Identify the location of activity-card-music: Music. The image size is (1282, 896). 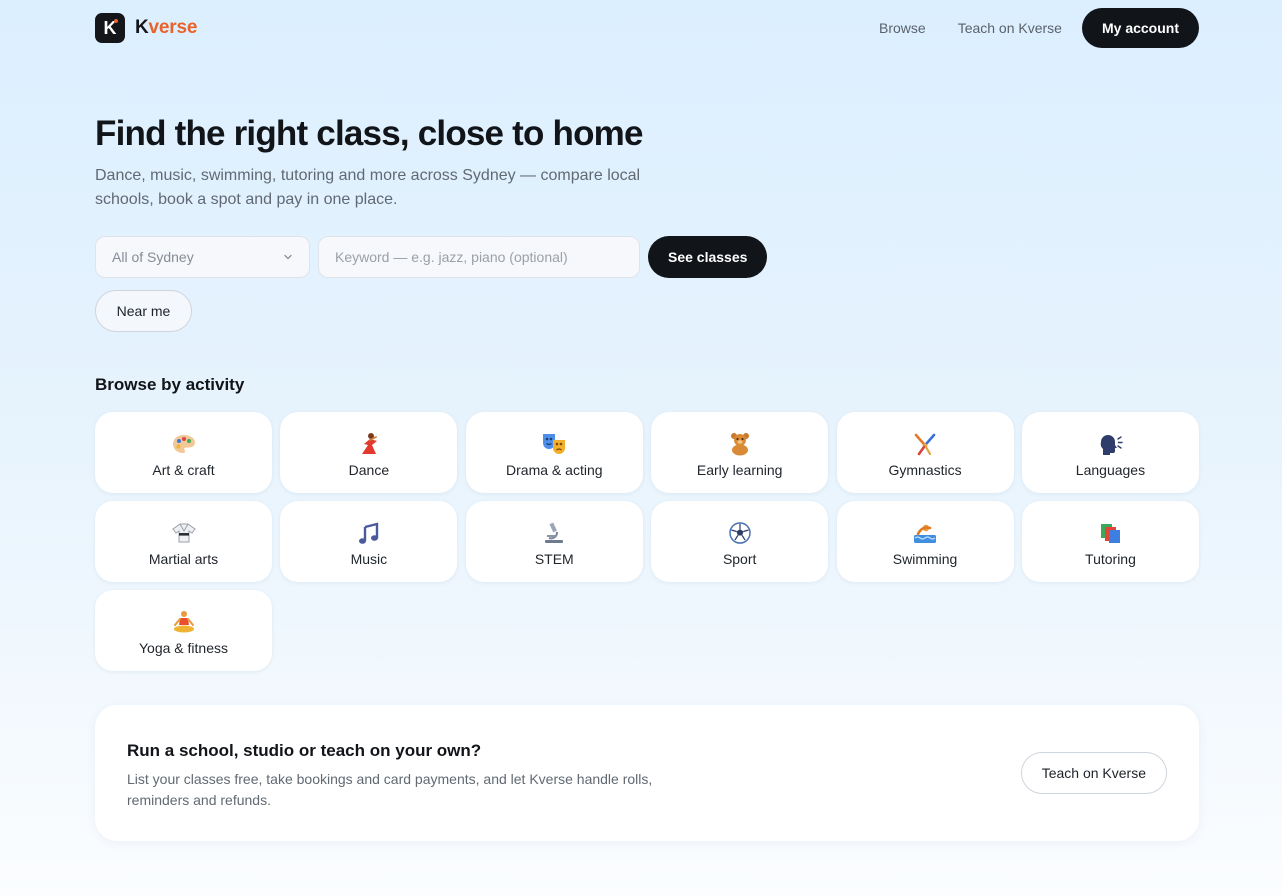
(369, 541).